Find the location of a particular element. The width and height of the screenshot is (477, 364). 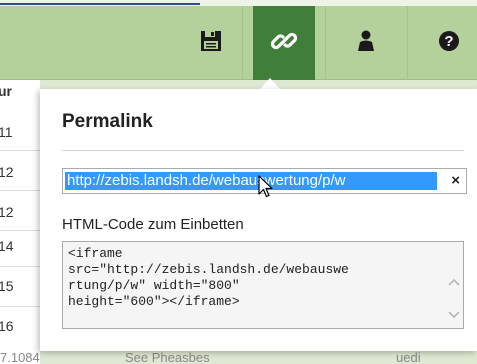

help-button: ? is located at coordinates (447, 43).